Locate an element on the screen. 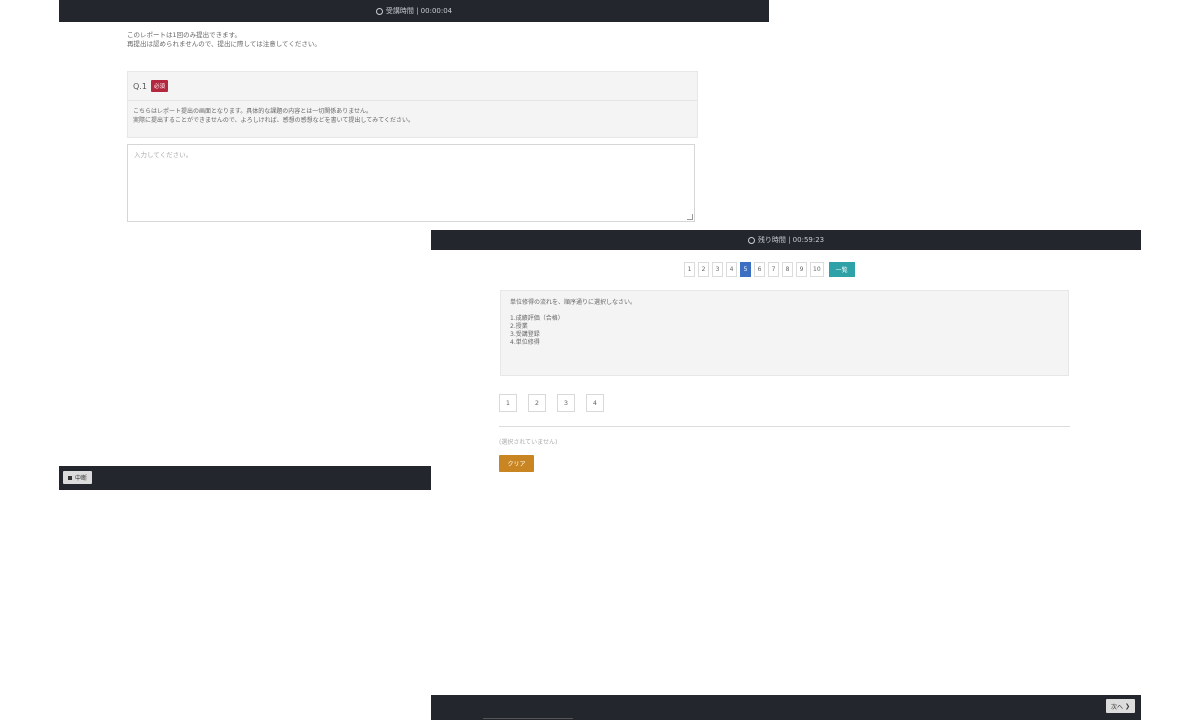 The height and width of the screenshot is (720, 1200). question-number: Q.1 is located at coordinates (140, 86).